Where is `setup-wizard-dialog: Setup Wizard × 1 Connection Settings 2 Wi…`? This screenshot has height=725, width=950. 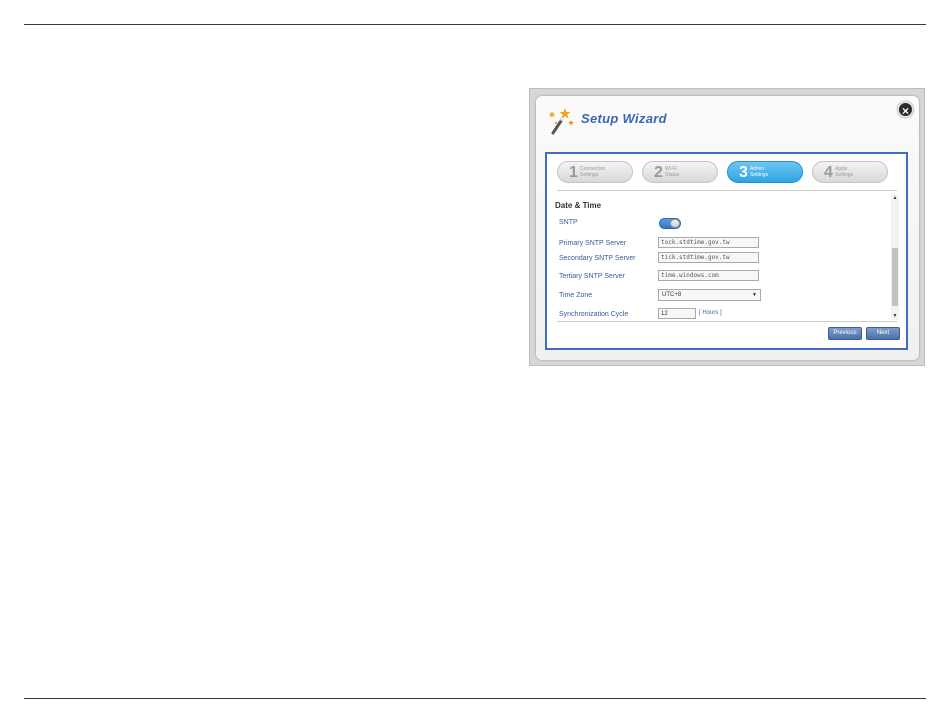 setup-wizard-dialog: Setup Wizard × 1 Connection Settings 2 Wi… is located at coordinates (727, 228).